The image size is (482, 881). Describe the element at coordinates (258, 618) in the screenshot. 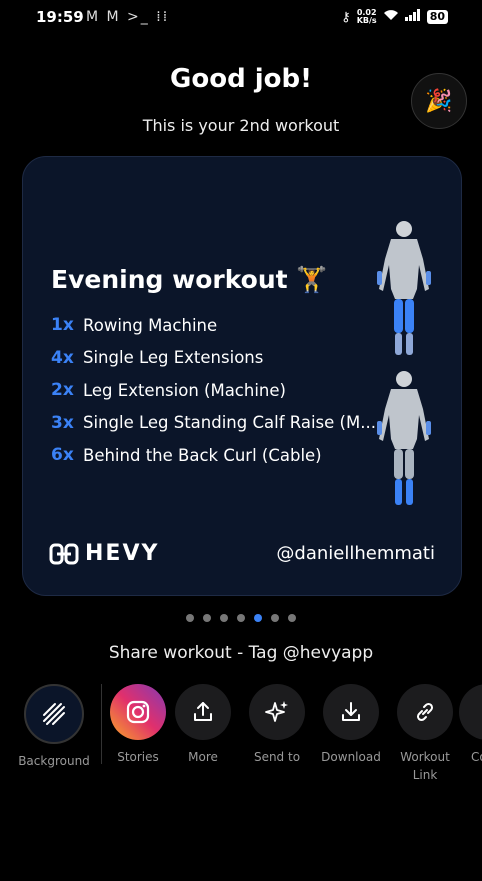

I see `pager-dot-active` at that location.